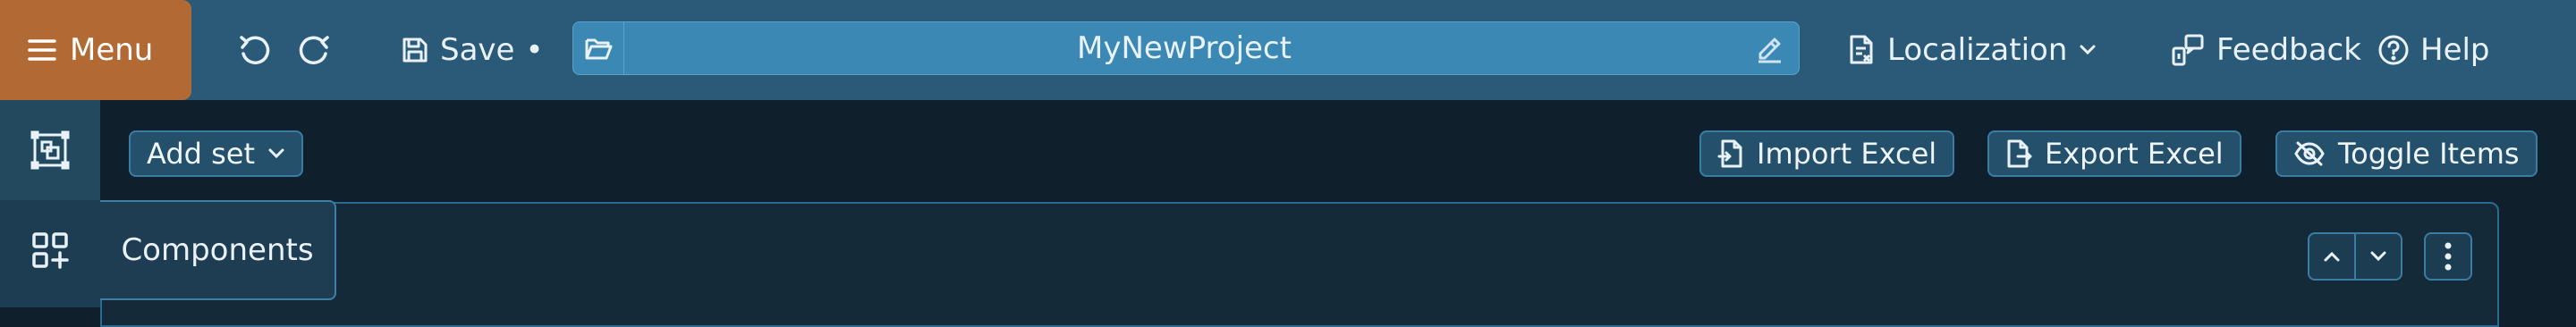 Image resolution: width=2576 pixels, height=327 pixels. Describe the element at coordinates (201, 154) in the screenshot. I see `add-set-label: Add set` at that location.